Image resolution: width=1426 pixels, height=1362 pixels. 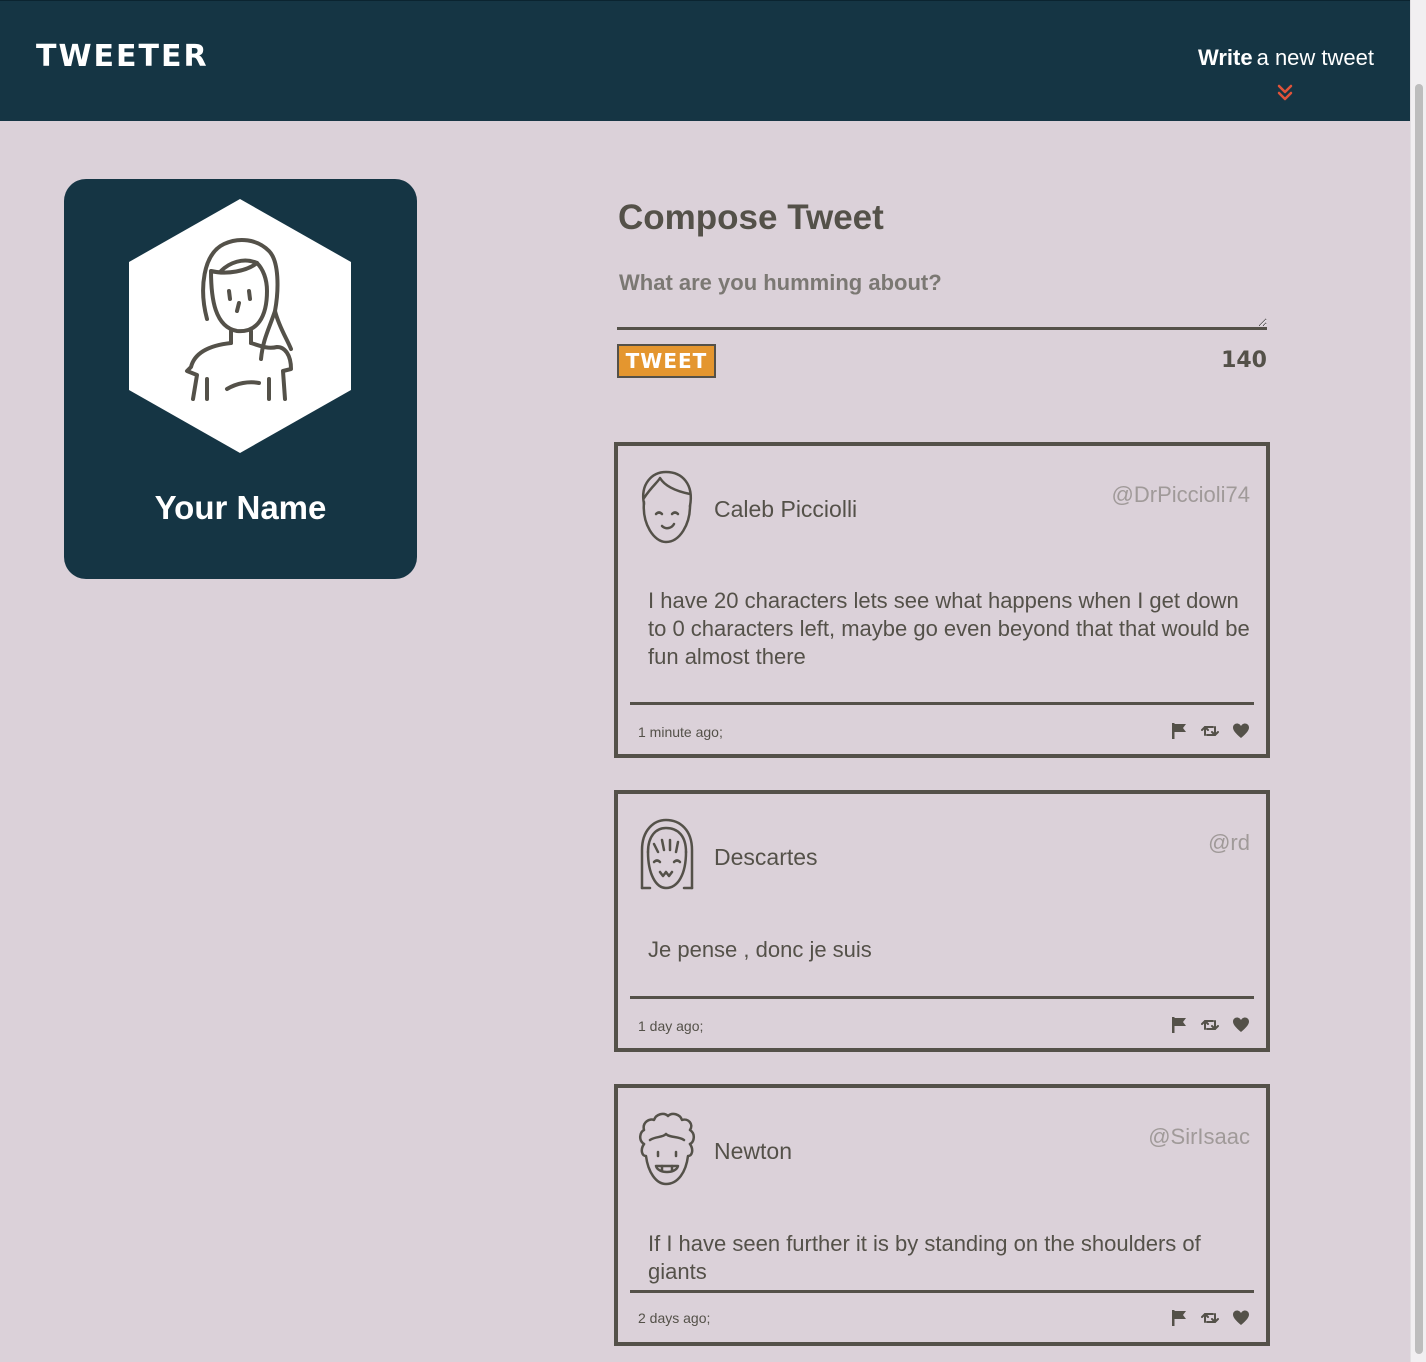 What do you see at coordinates (667, 854) in the screenshot?
I see `bangs-avatar-icon` at bounding box center [667, 854].